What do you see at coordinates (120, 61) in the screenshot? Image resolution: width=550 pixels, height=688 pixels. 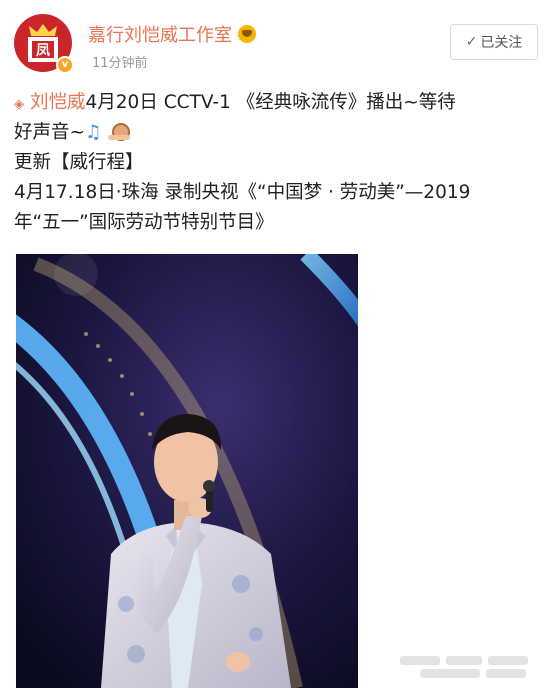 I see `post-timestamp: 11分钟前` at bounding box center [120, 61].